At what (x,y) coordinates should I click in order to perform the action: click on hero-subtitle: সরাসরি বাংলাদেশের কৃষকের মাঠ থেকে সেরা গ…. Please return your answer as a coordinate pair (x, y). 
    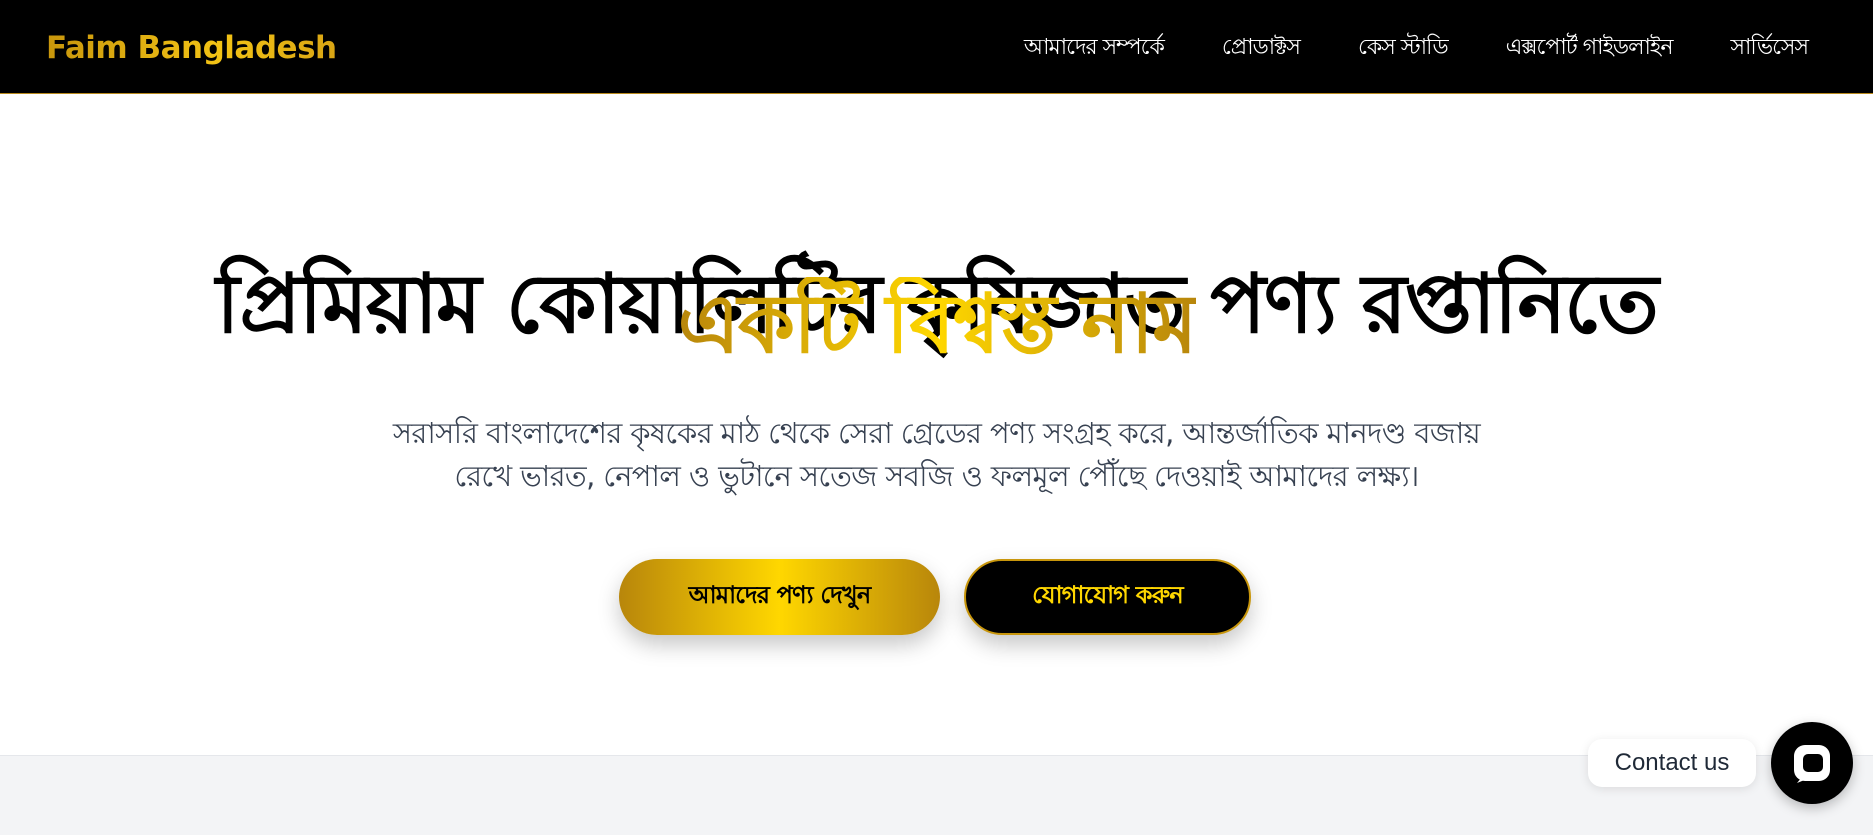
    Looking at the image, I should click on (936, 454).